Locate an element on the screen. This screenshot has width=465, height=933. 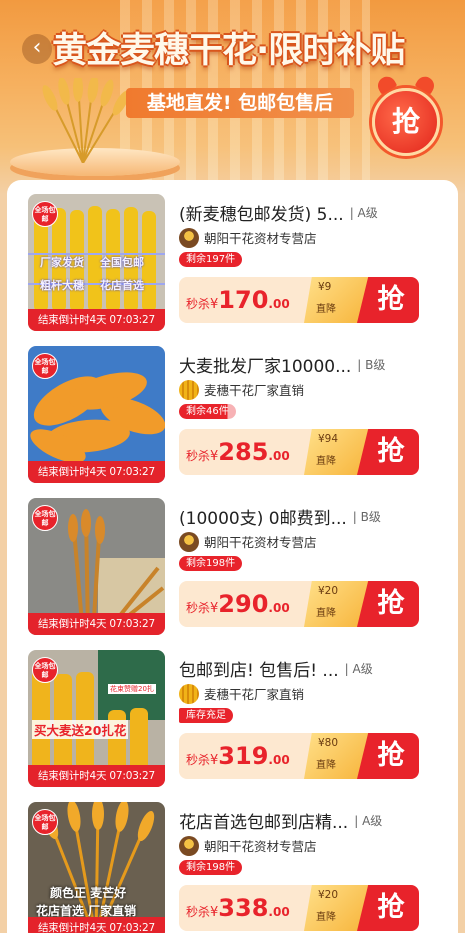
flash-sale-price: 秒杀¥290.00 is located at coordinates (238, 604).